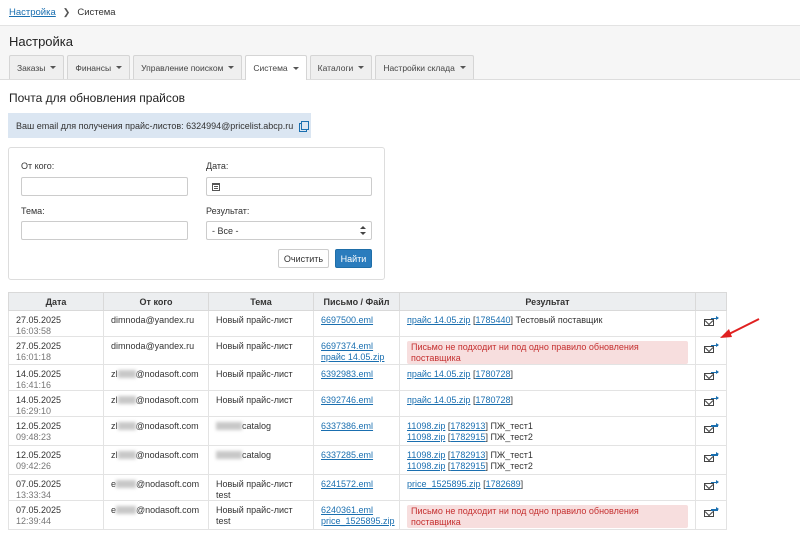  I want to click on date-value: 27.05.2025, so click(39, 346).